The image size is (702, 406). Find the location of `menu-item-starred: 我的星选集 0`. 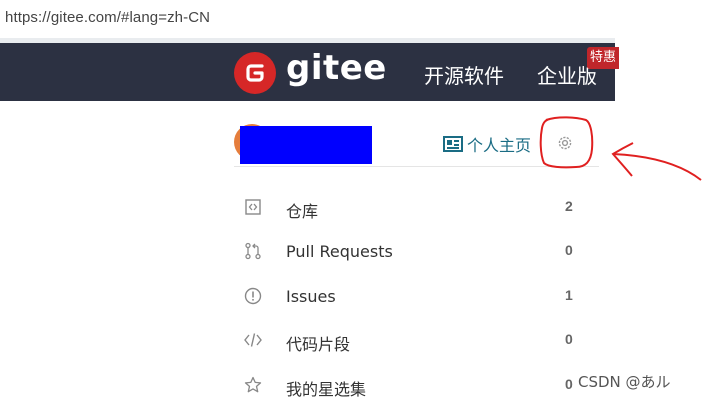

menu-item-starred: 我的星选集 0 is located at coordinates (419, 386).